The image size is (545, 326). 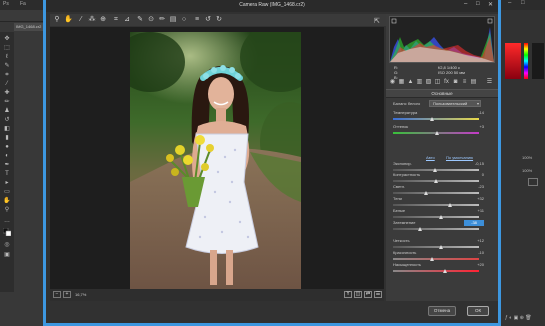 I want to click on tab-snapshots-icon: ▤, so click(x=473, y=82).